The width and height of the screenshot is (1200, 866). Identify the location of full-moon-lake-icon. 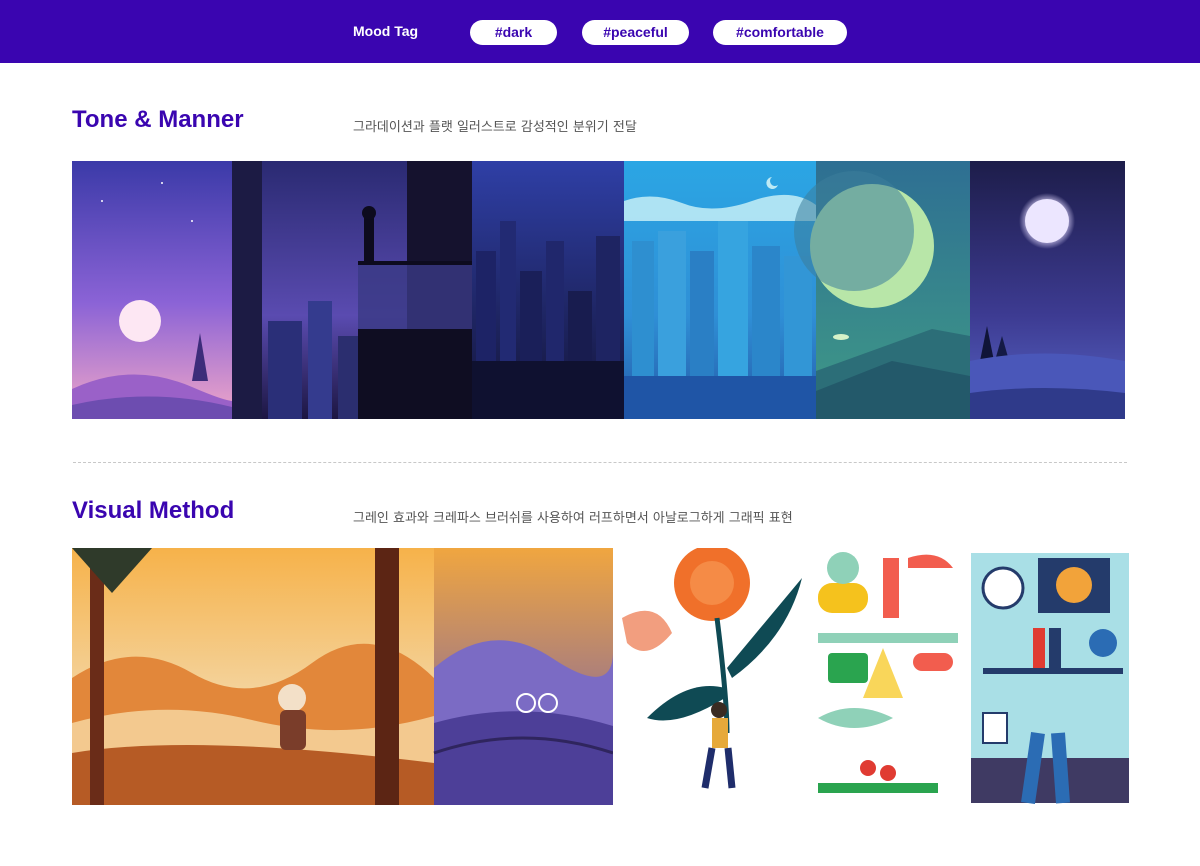
(1047, 290).